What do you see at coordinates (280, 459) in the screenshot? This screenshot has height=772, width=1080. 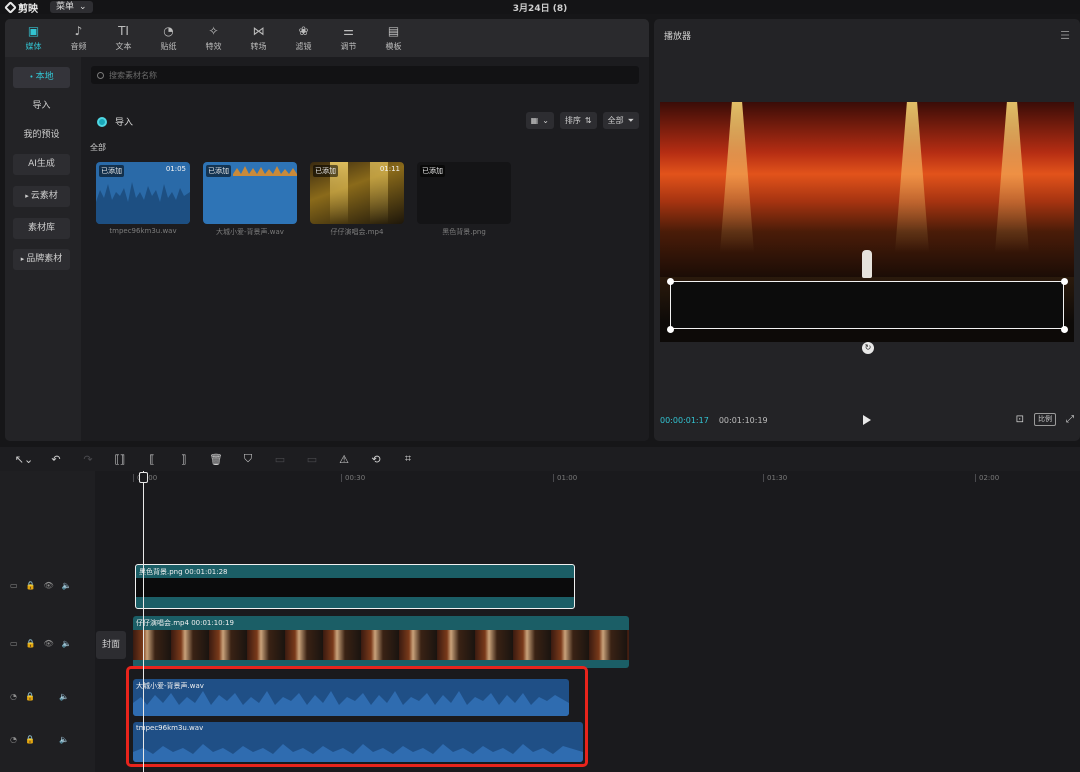 I see `freeze-icon: ▭` at bounding box center [280, 459].